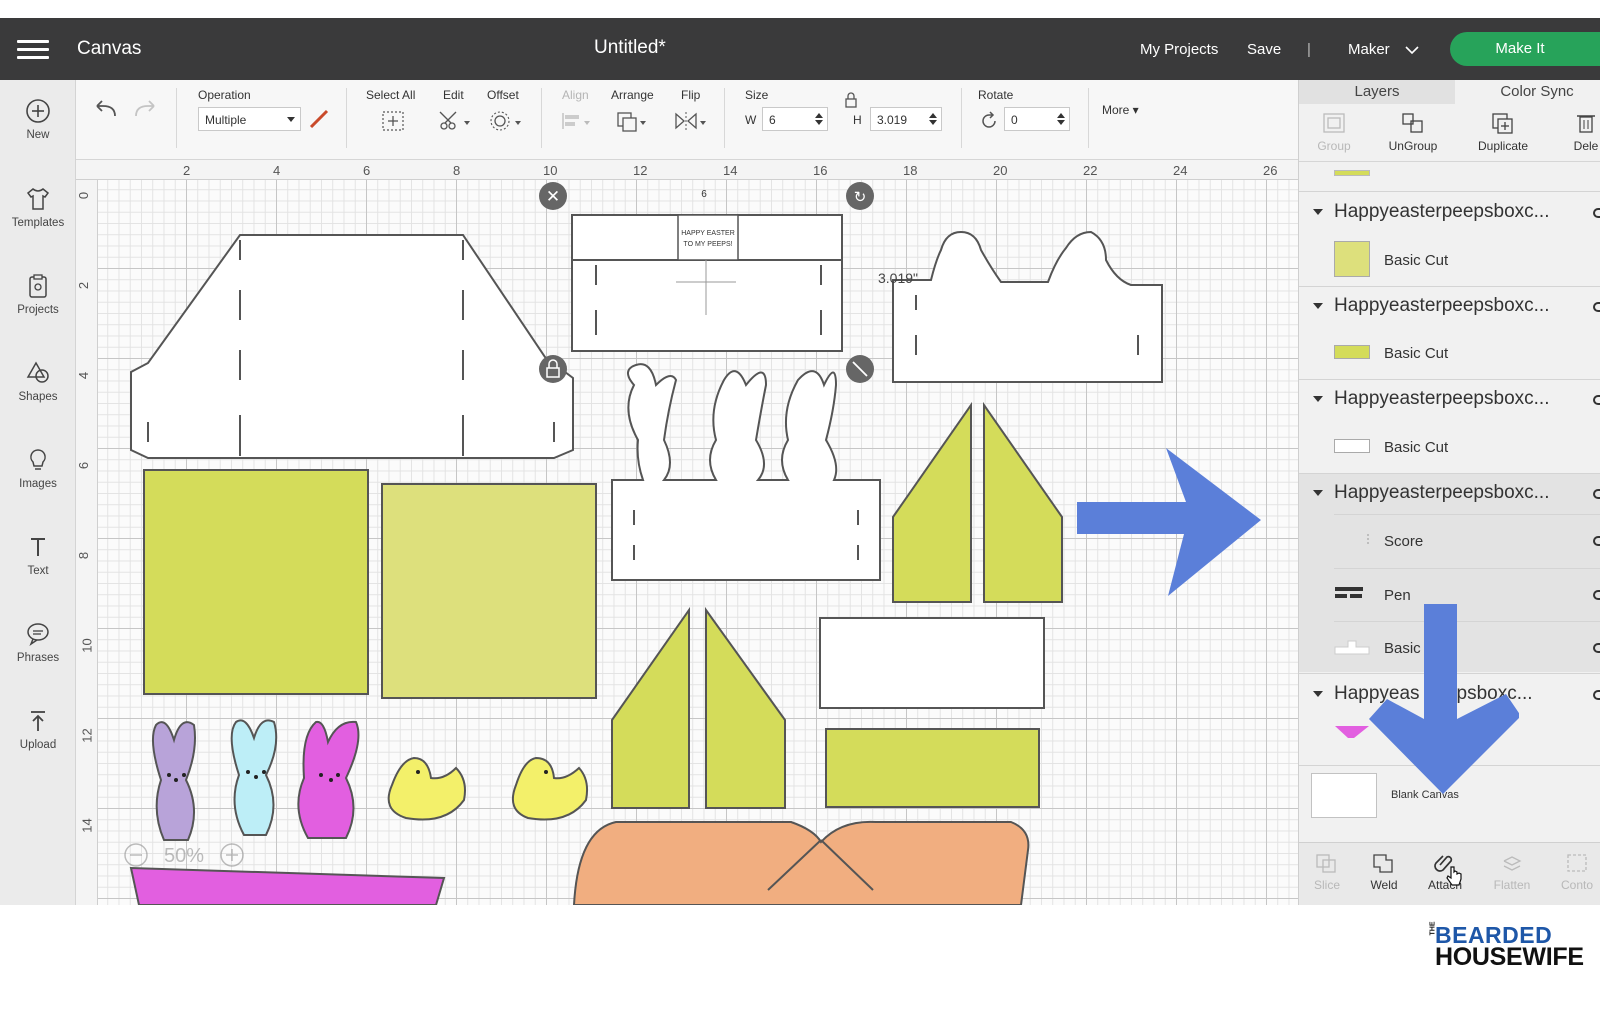 The height and width of the screenshot is (1017, 1600). What do you see at coordinates (1120, 110) in the screenshot?
I see `more-button: More ▾` at bounding box center [1120, 110].